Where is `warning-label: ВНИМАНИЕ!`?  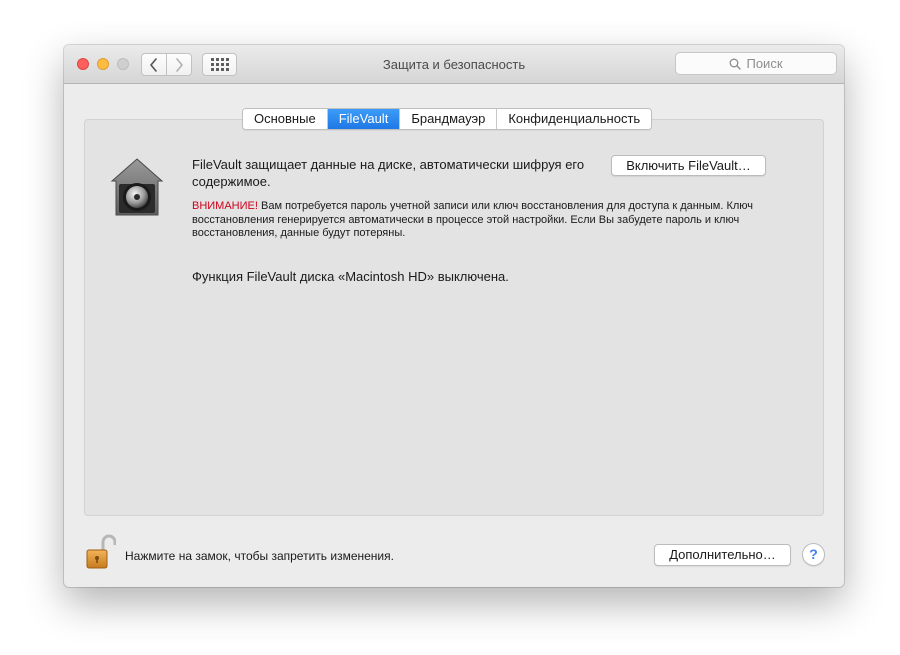
warning-label: ВНИМАНИЕ! is located at coordinates (225, 206).